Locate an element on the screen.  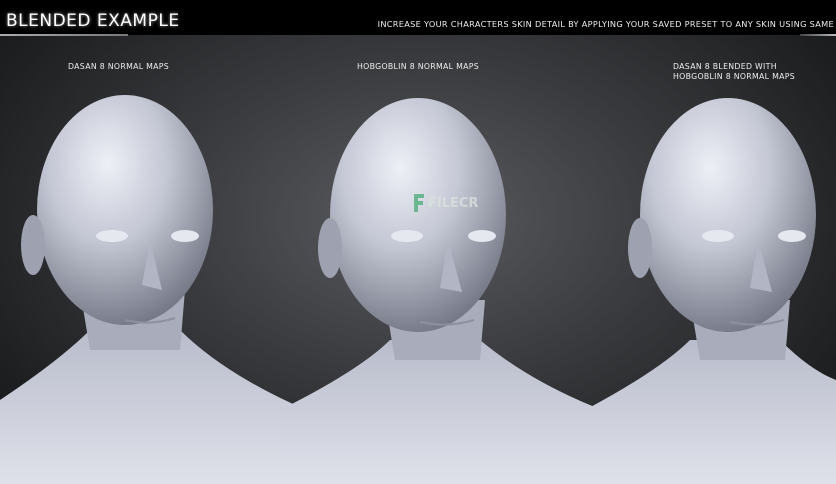
label-line: DASAN 8 BLENDED WITH is located at coordinates (725, 66).